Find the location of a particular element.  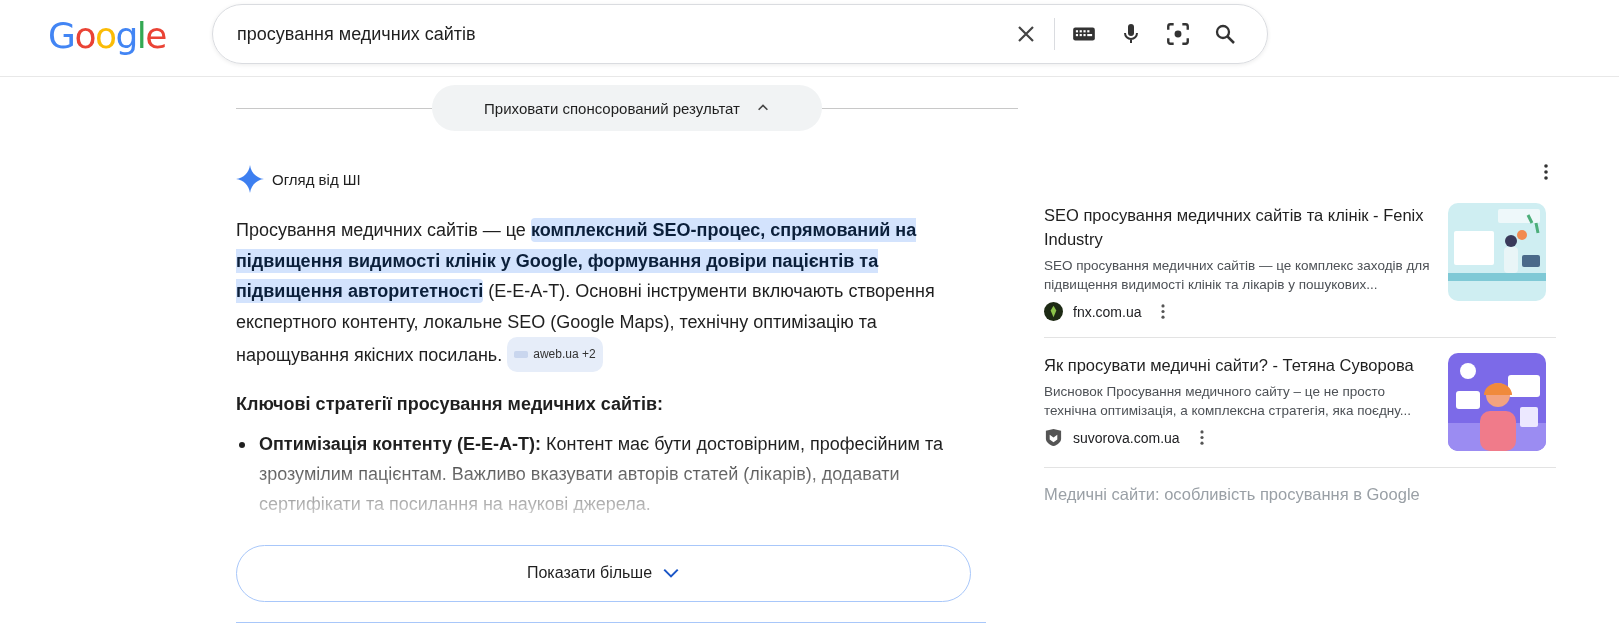

site-name: suvorova.com.ua is located at coordinates (1126, 437).